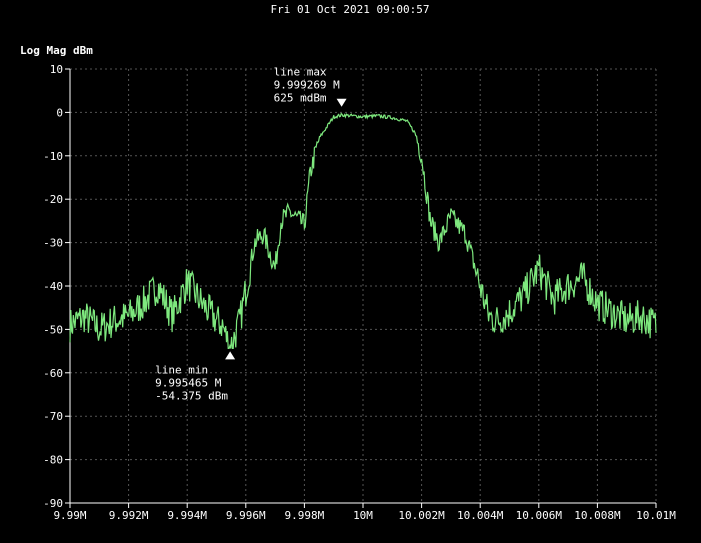 The image size is (701, 543). I want to click on y-axis-label: Log Mag dBm, so click(56, 50).